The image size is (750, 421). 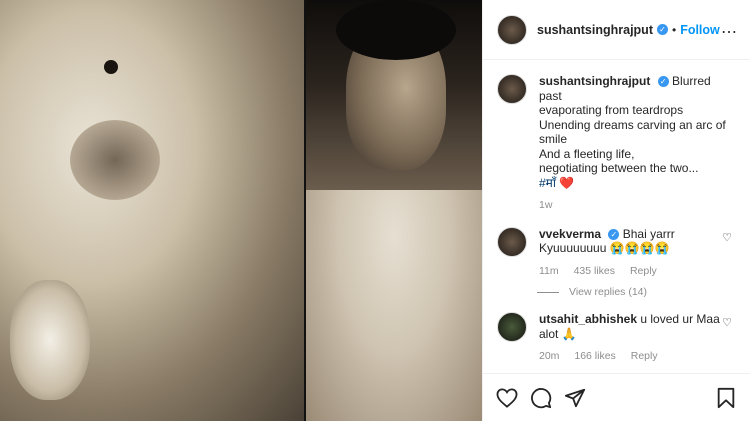 I want to click on photo-hair, so click(x=396, y=30).